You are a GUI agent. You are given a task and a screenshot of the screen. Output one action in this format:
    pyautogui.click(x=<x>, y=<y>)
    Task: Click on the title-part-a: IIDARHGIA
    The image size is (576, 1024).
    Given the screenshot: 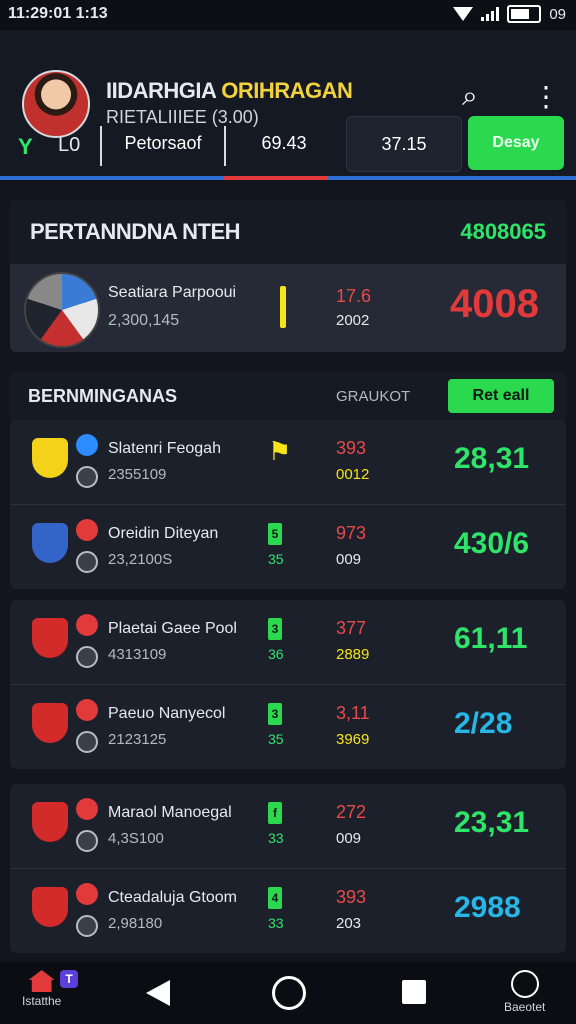 What is the action you would take?
    pyautogui.click(x=161, y=90)
    